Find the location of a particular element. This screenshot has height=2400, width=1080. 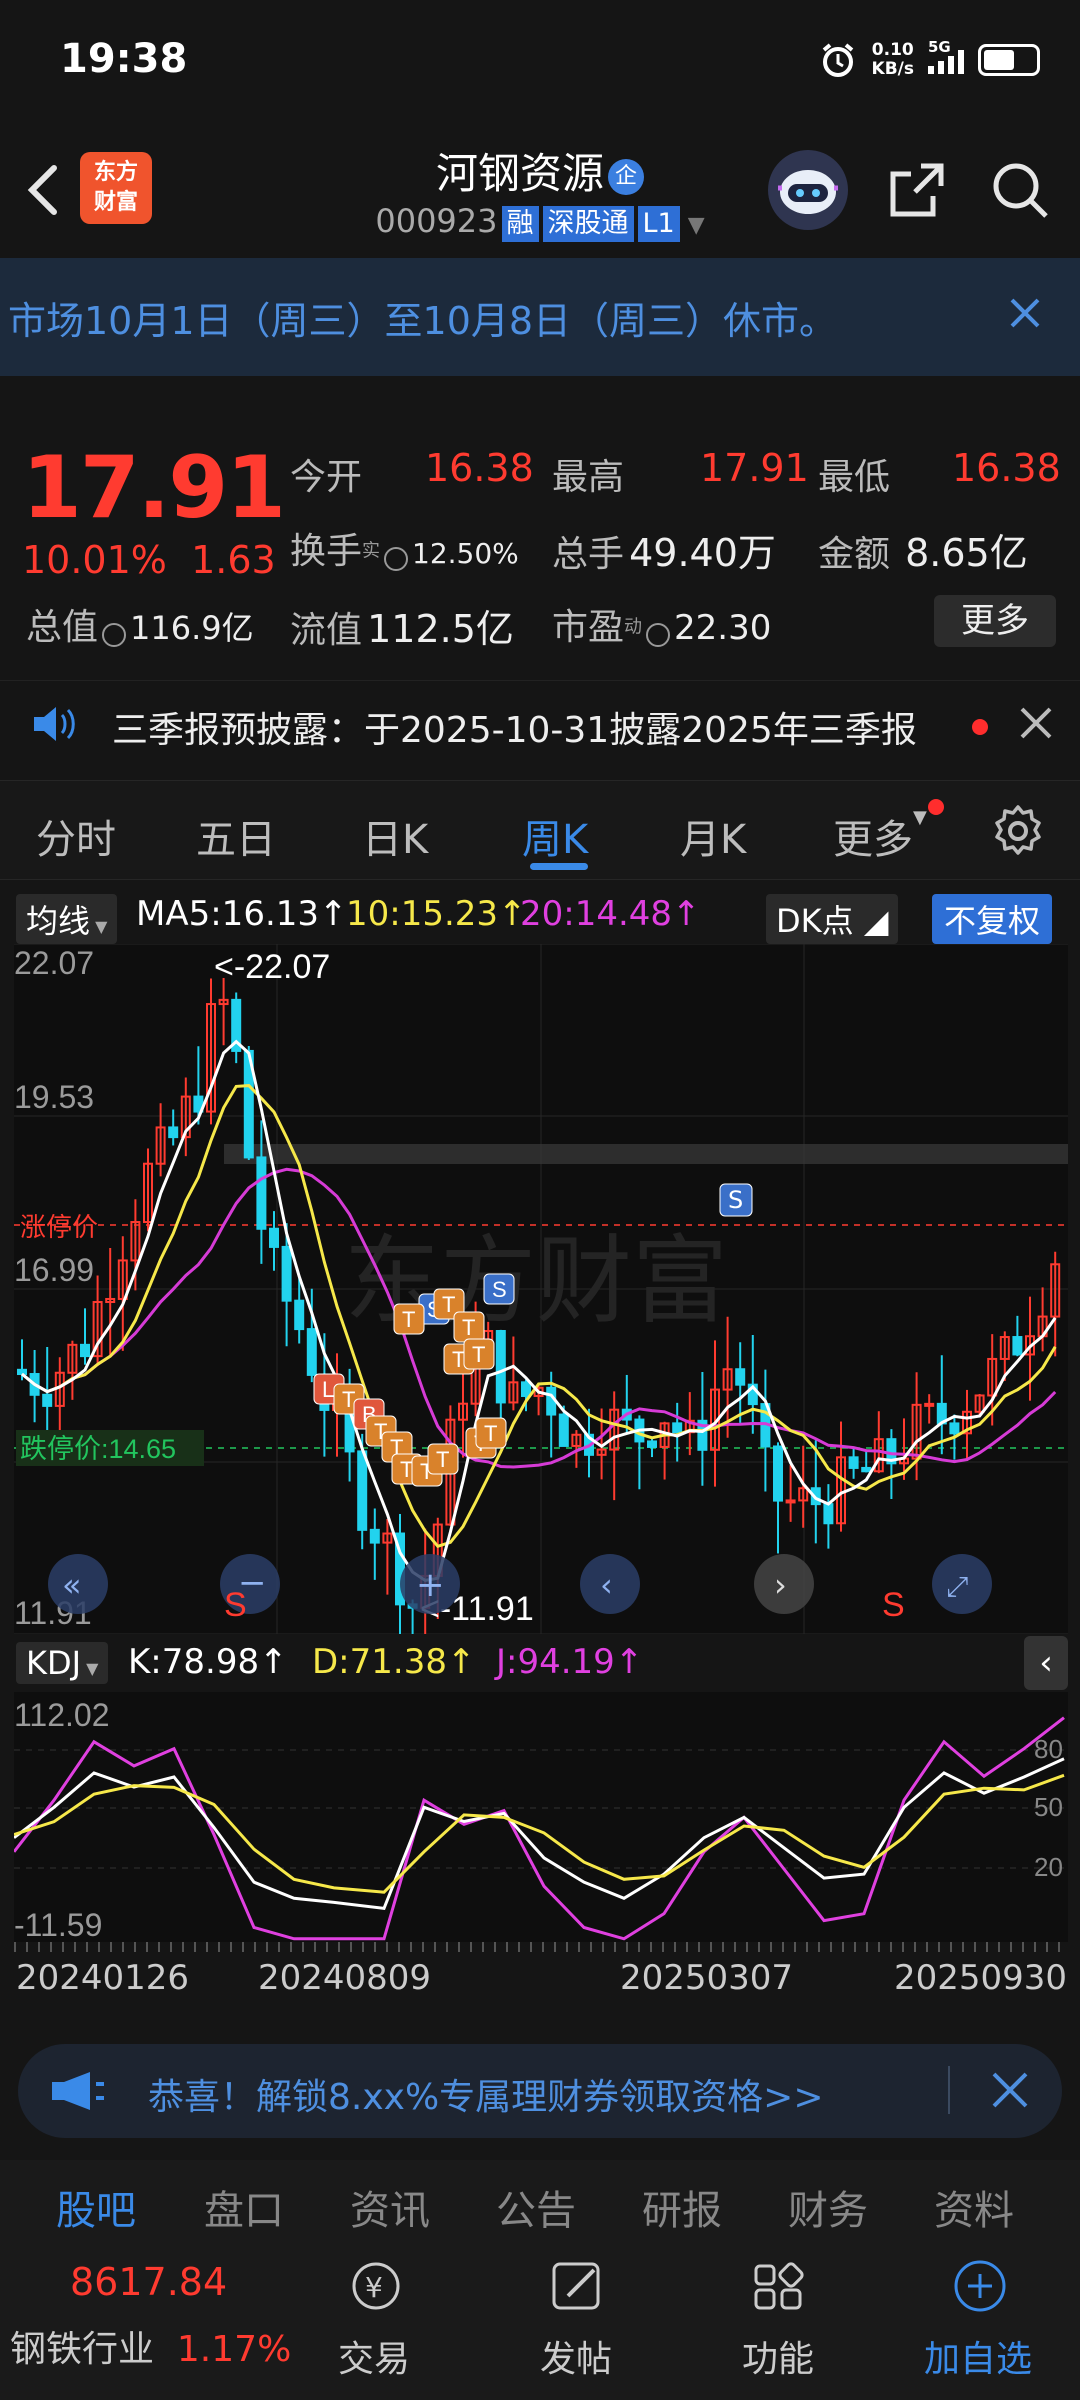

signal-icon: 5G is located at coordinates (946, 56).